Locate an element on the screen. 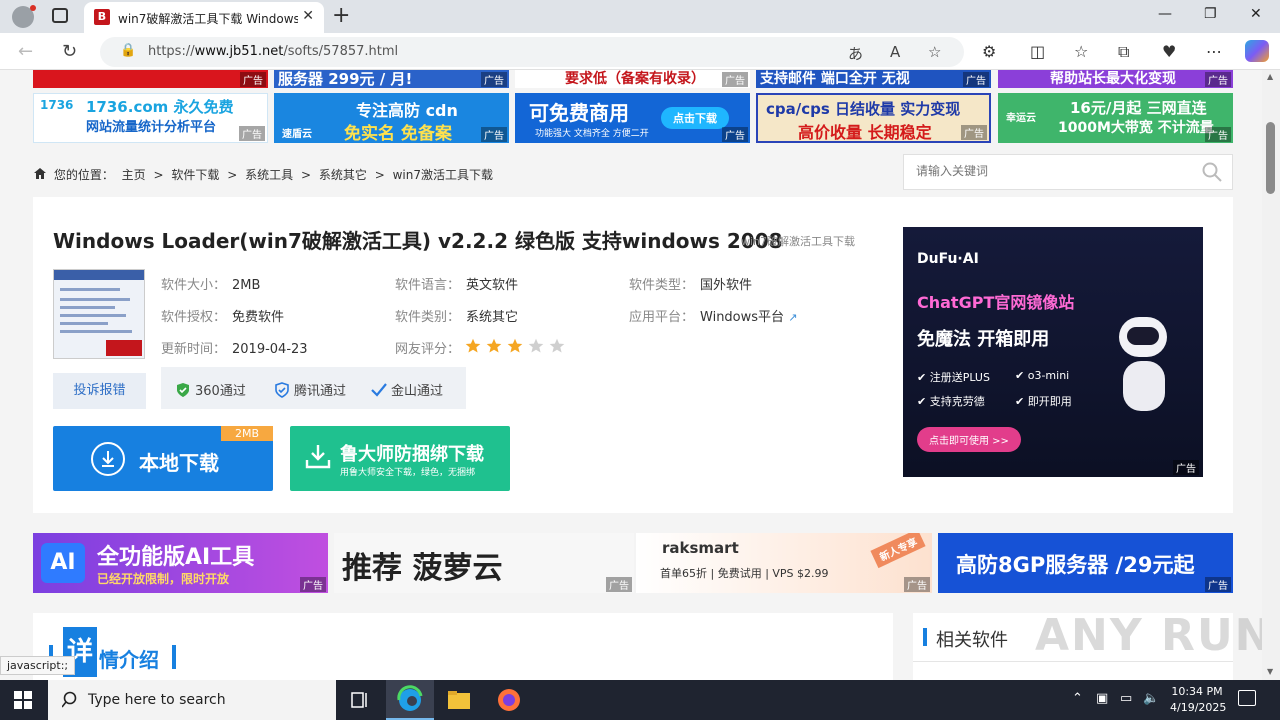  local-download-button: 本地下载 2MB is located at coordinates (163, 458).